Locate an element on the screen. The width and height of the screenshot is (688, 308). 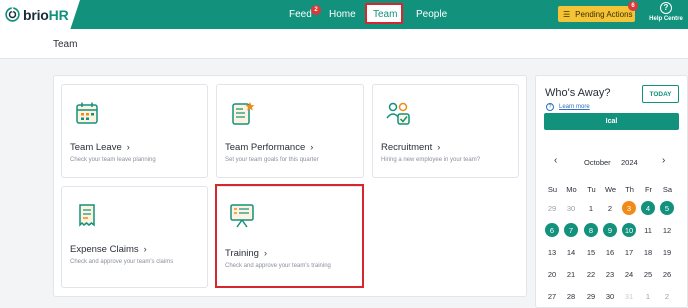
nav-people: People is located at coordinates (431, 14).